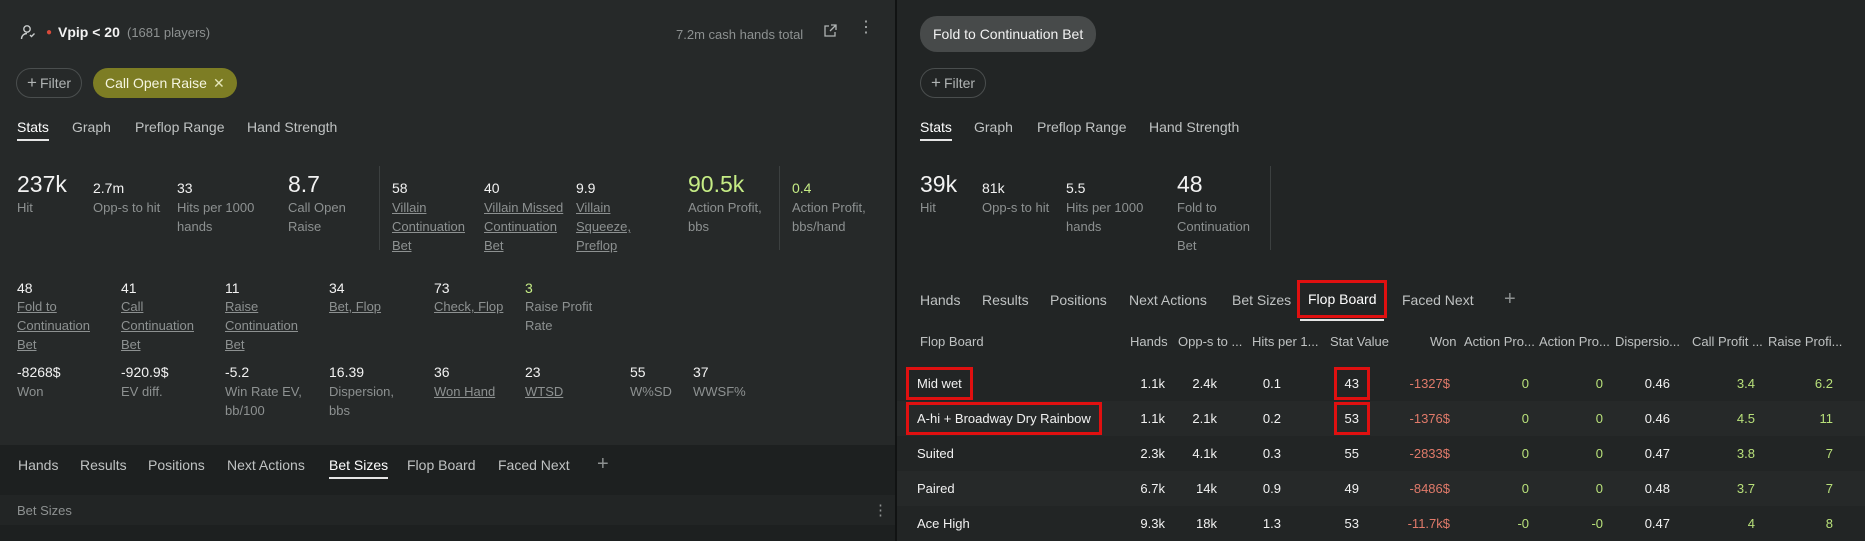 This screenshot has height=541, width=1865. Describe the element at coordinates (559, 316) in the screenshot. I see `stat-label: Raise Profit Rate` at that location.